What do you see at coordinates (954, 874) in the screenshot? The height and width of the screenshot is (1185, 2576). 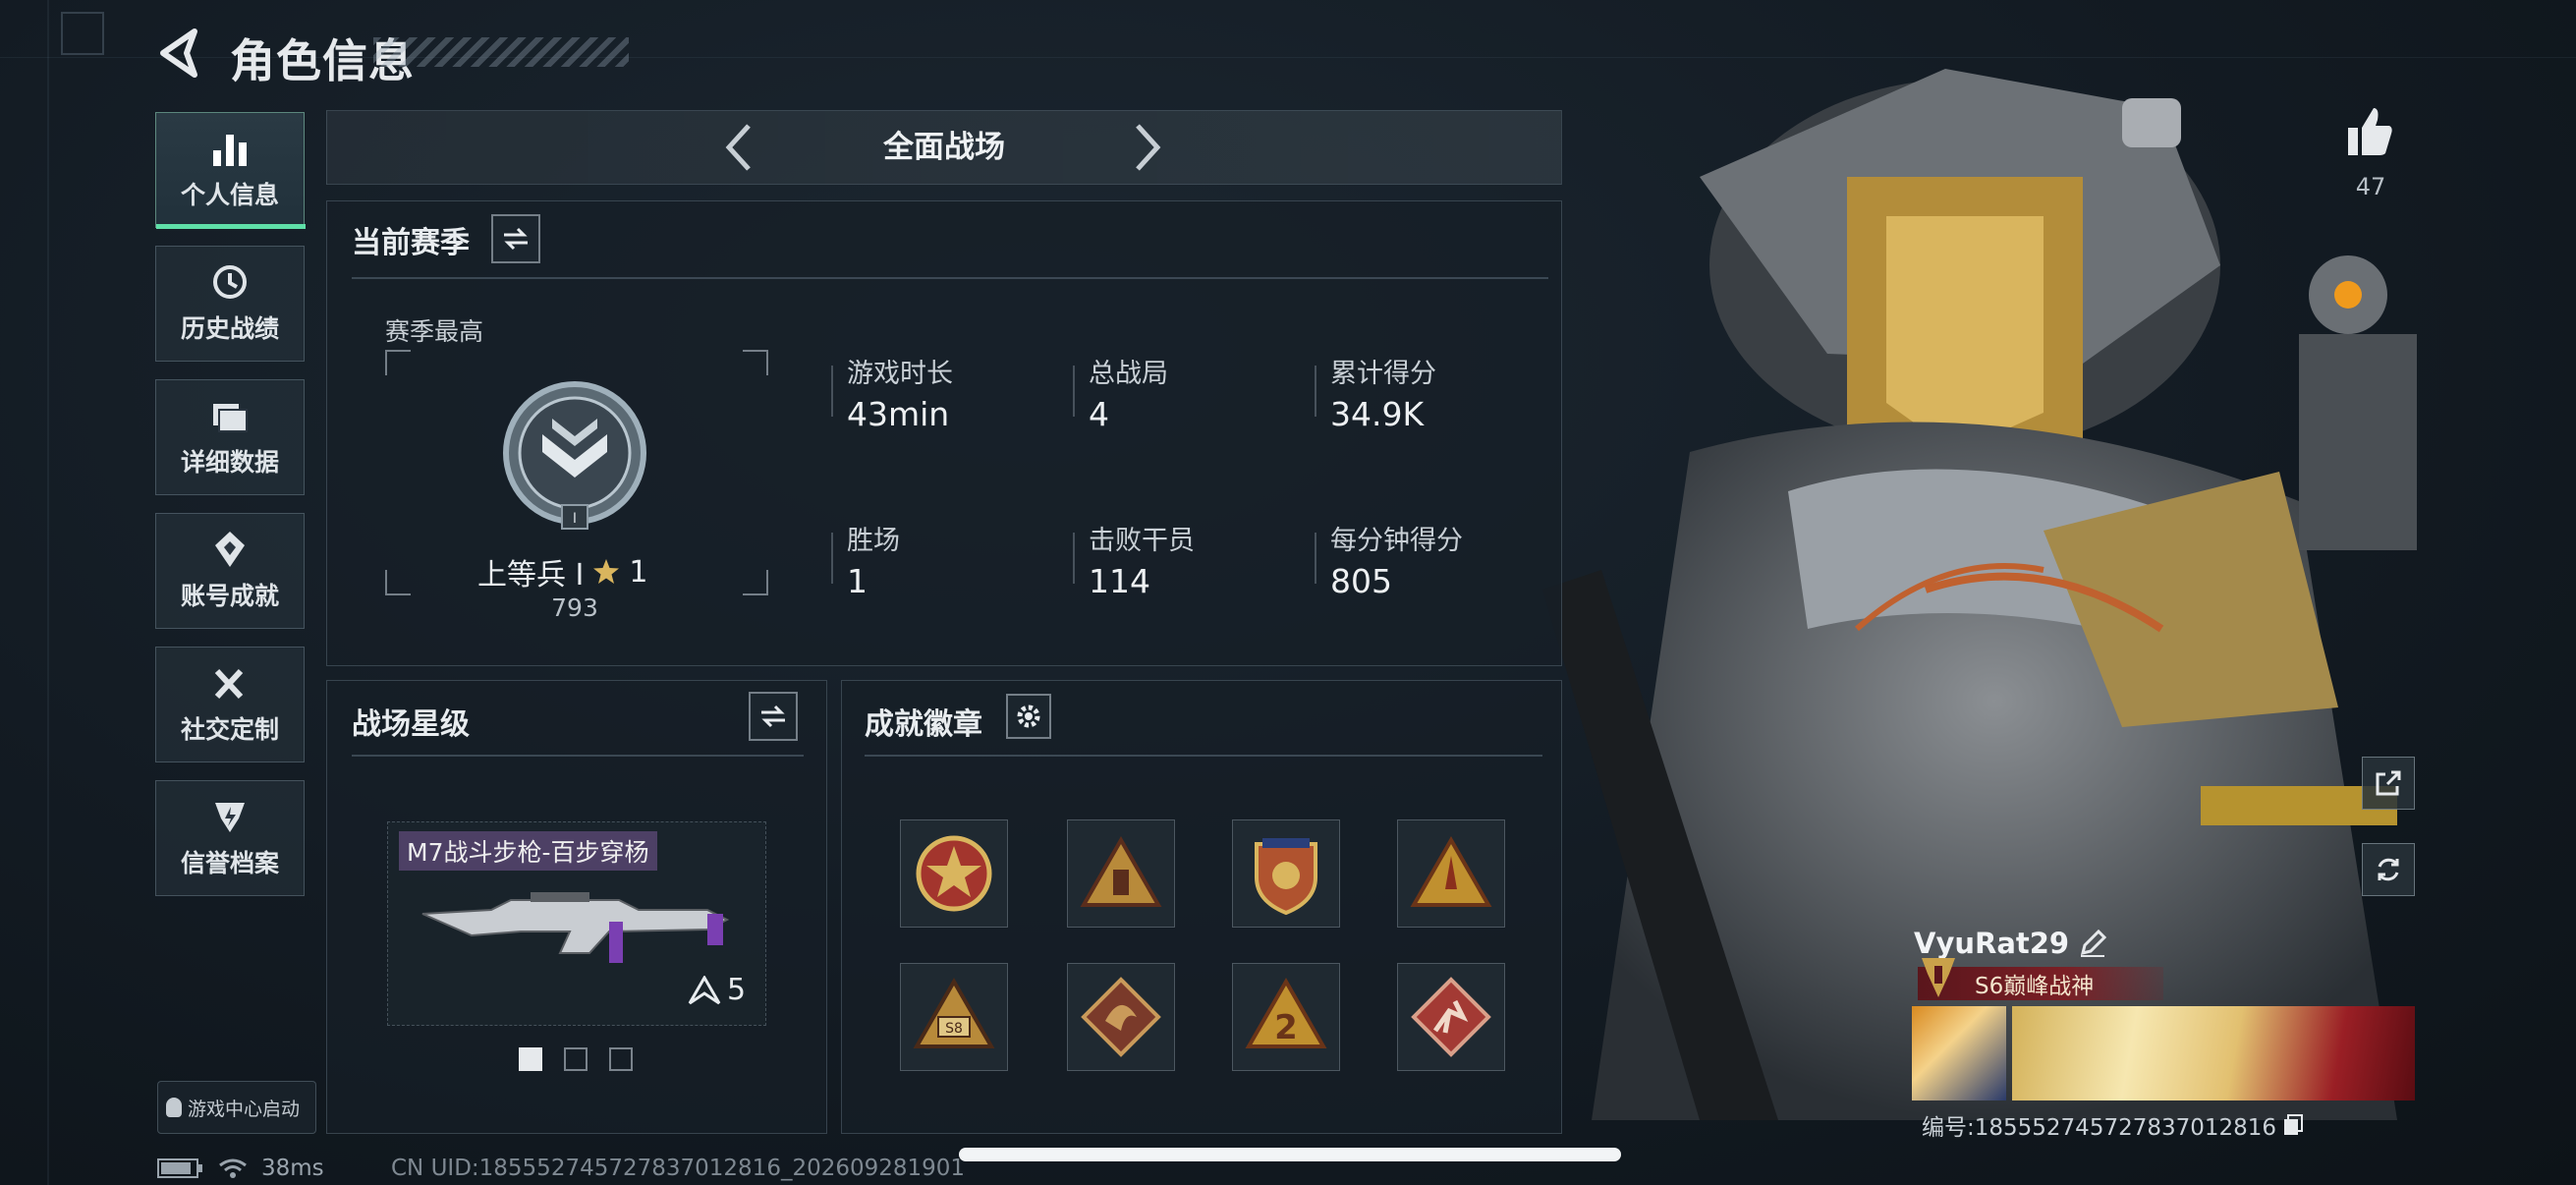 I see `star-shield-badge-icon` at bounding box center [954, 874].